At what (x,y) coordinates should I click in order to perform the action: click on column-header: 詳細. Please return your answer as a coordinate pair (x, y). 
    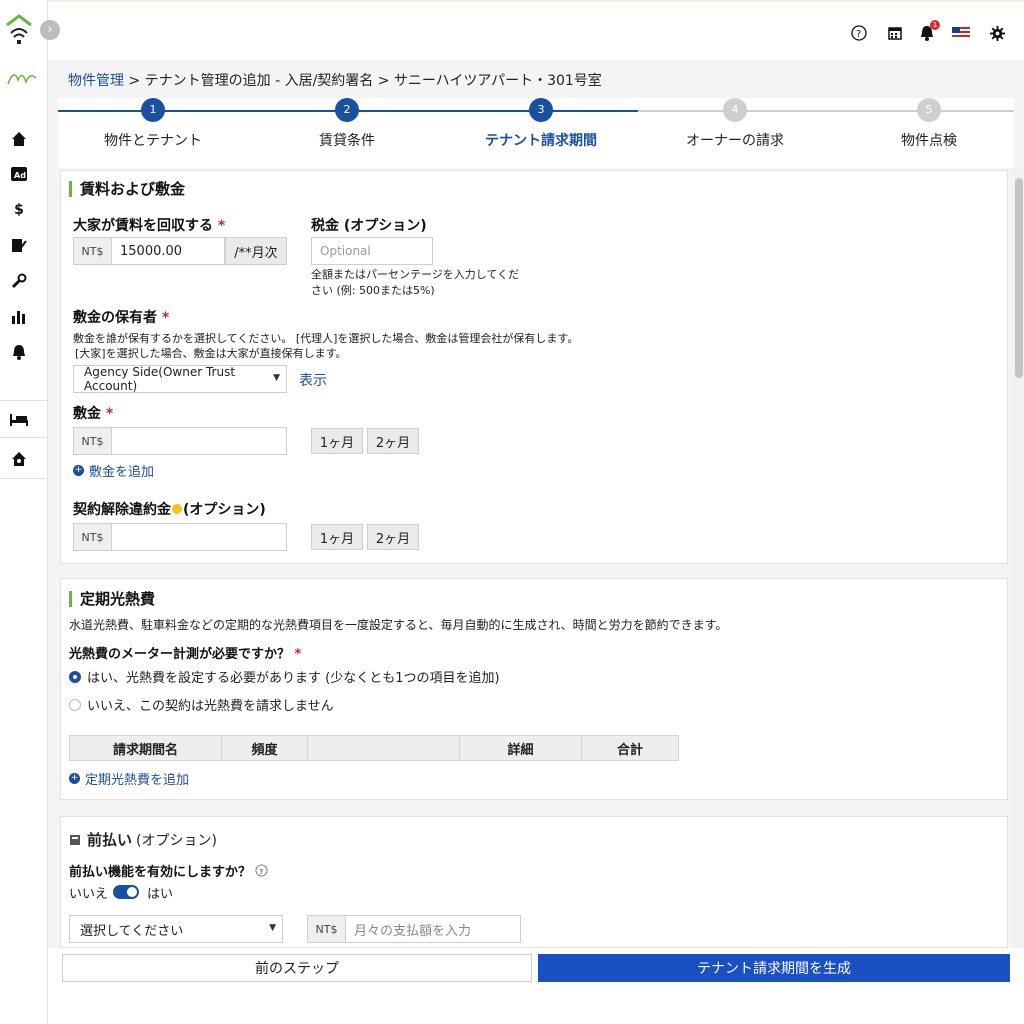
    Looking at the image, I should click on (521, 748).